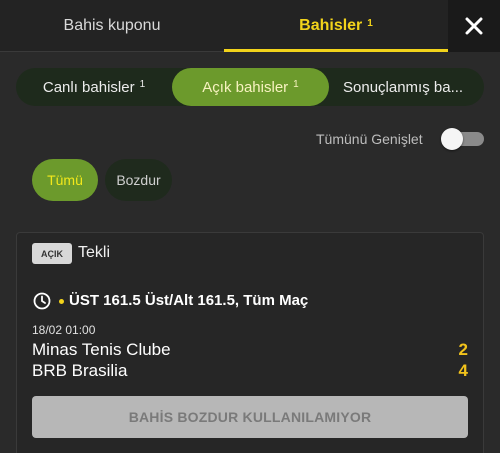  What do you see at coordinates (189, 300) in the screenshot?
I see `bet-market: ÜST 161.5 Üst/Alt 161.5, Tüm Maç` at bounding box center [189, 300].